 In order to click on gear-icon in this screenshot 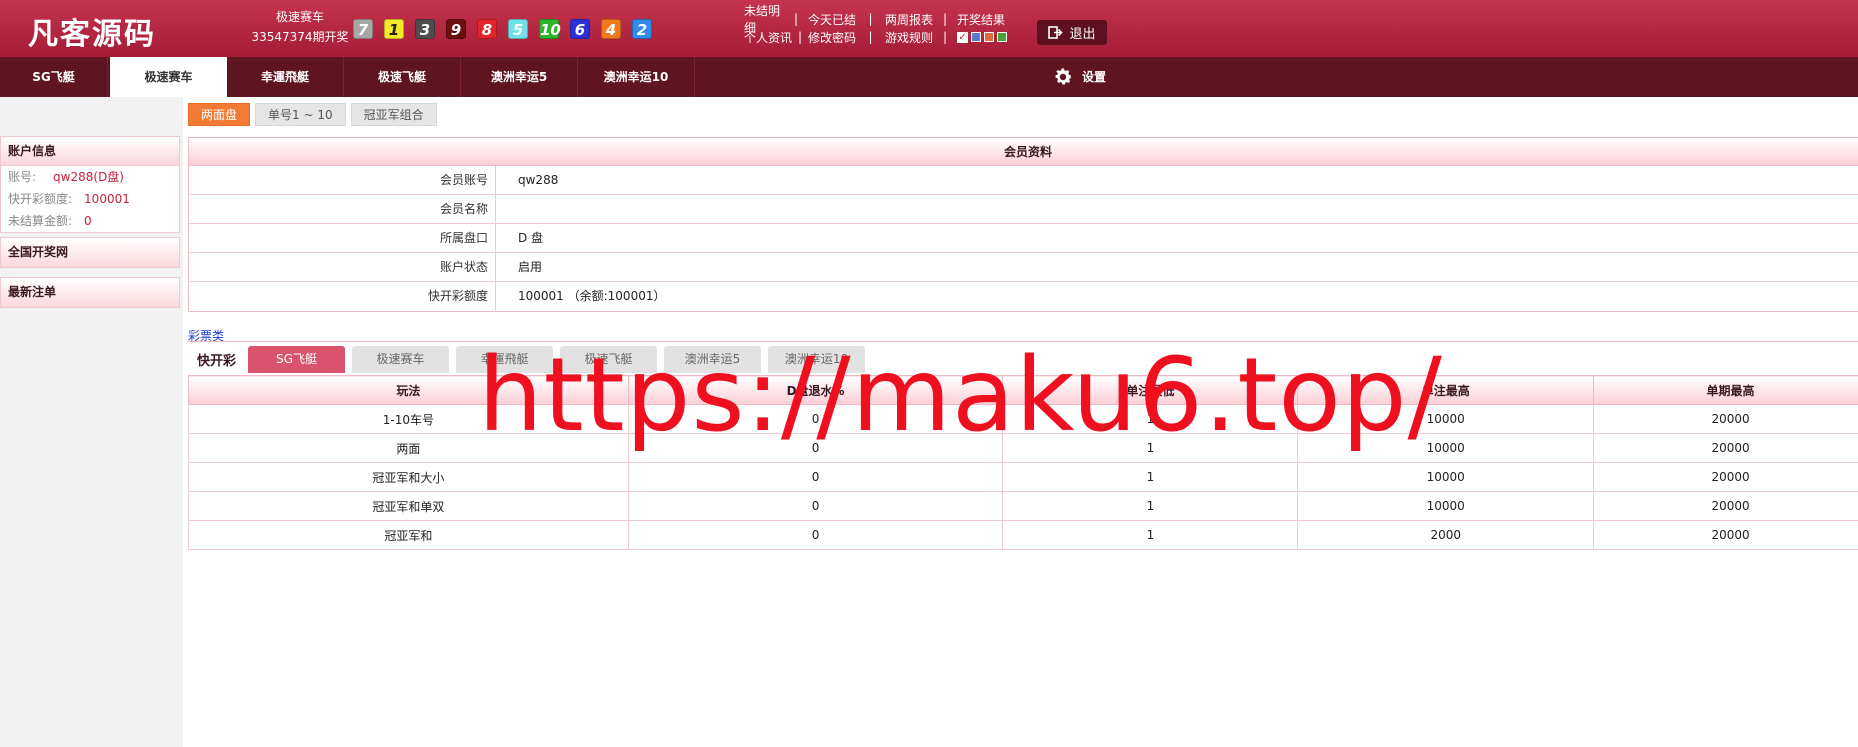, I will do `click(1063, 76)`.